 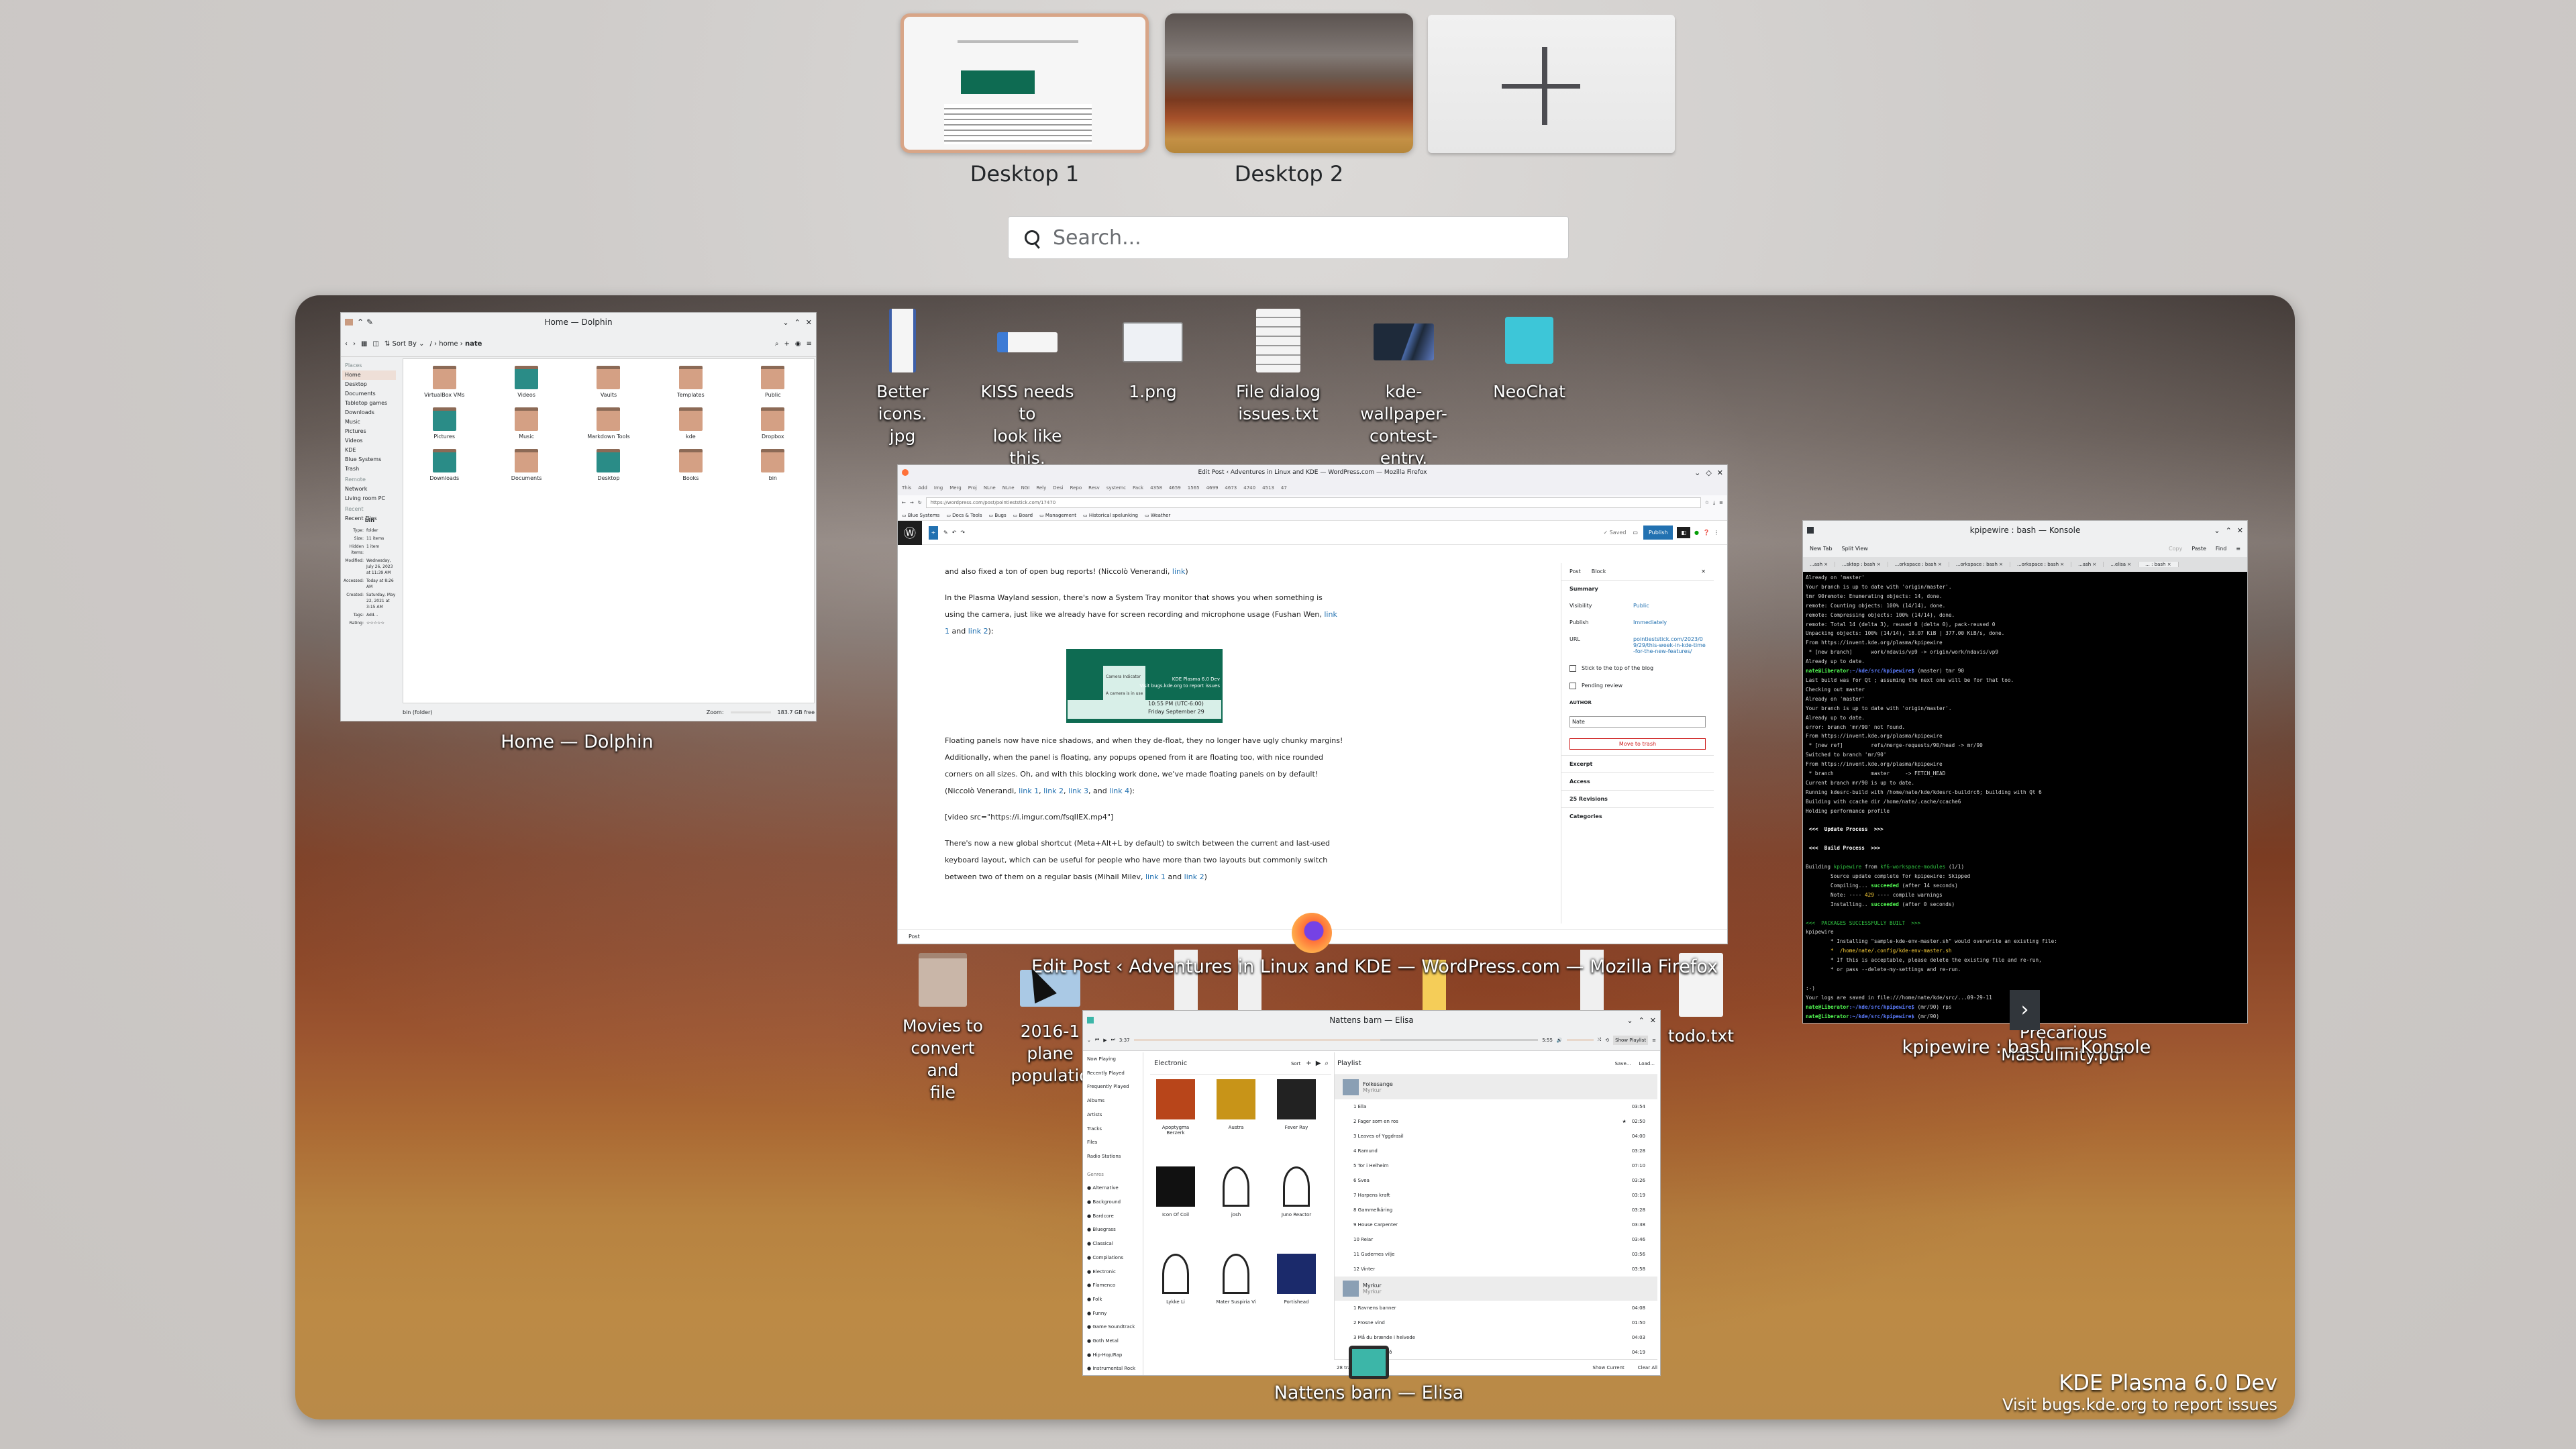 I want to click on forward-icon: →, so click(x=912, y=502).